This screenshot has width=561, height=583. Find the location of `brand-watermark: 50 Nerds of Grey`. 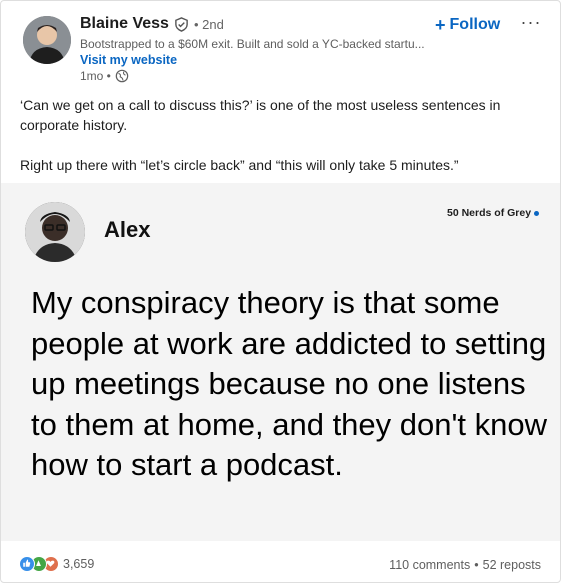

brand-watermark: 50 Nerds of Grey is located at coordinates (493, 213).